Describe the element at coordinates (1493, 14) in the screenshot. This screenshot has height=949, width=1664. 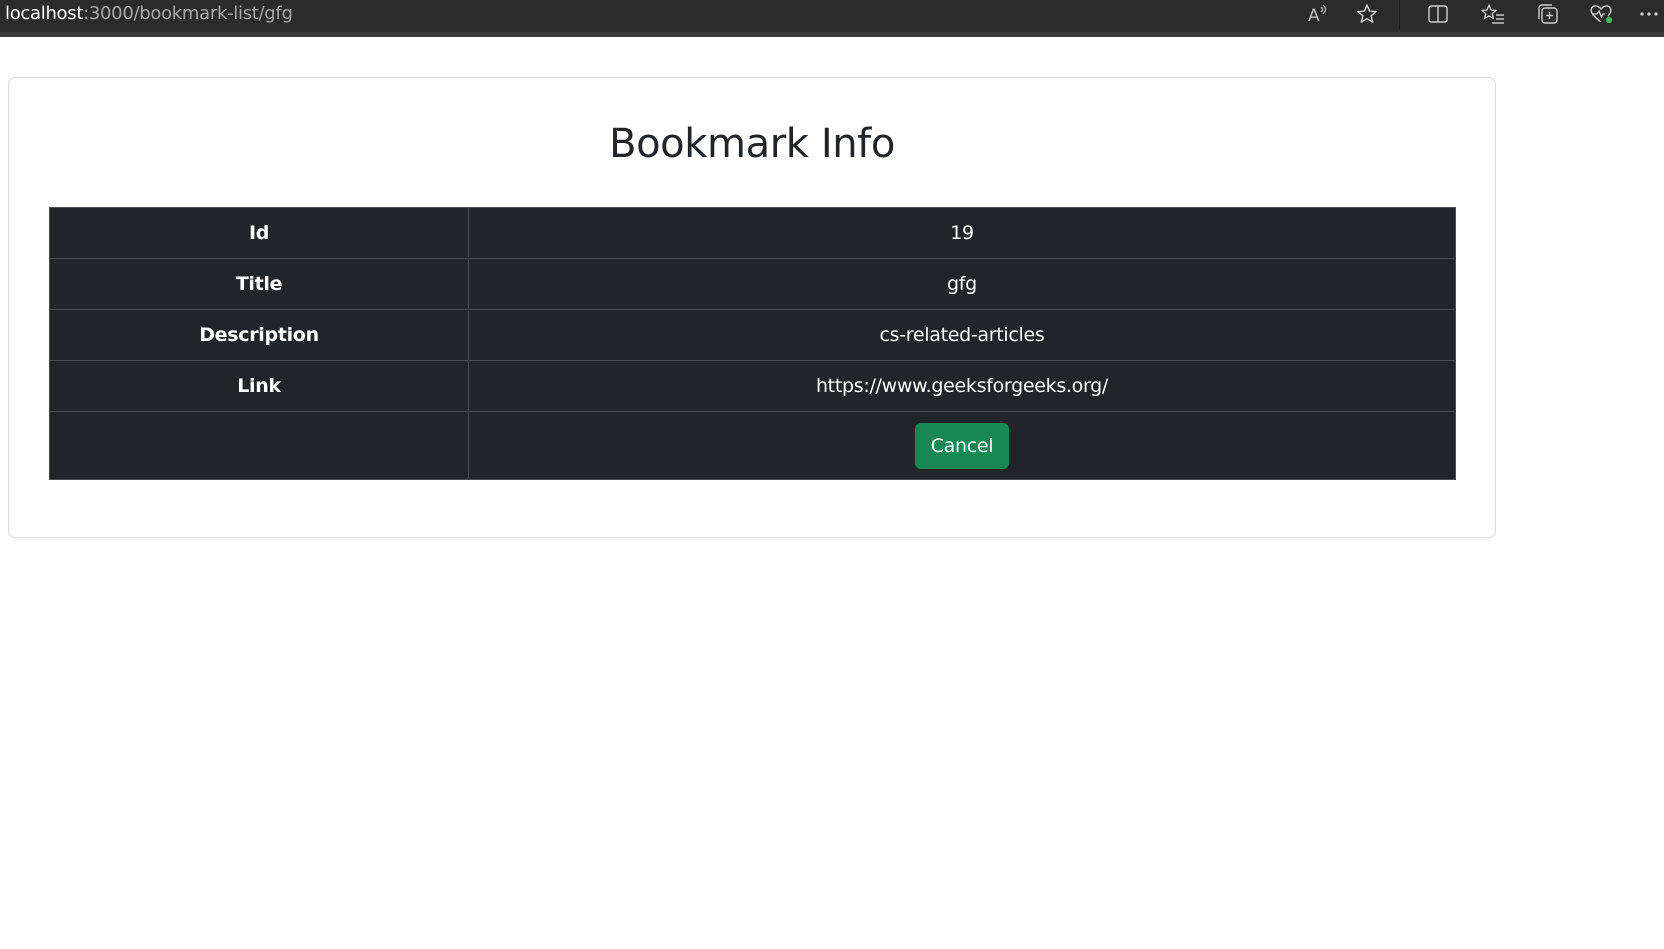
I see `favorites-list-icon` at that location.